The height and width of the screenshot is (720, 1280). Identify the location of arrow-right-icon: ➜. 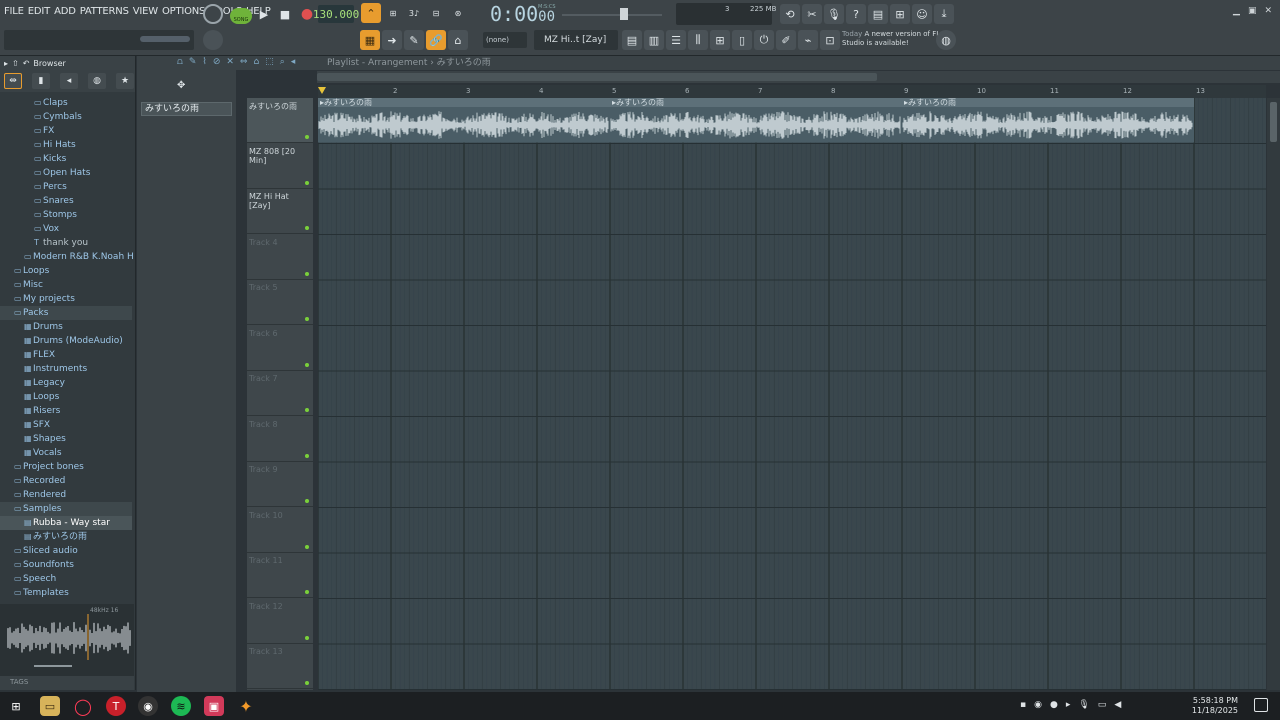
(392, 40).